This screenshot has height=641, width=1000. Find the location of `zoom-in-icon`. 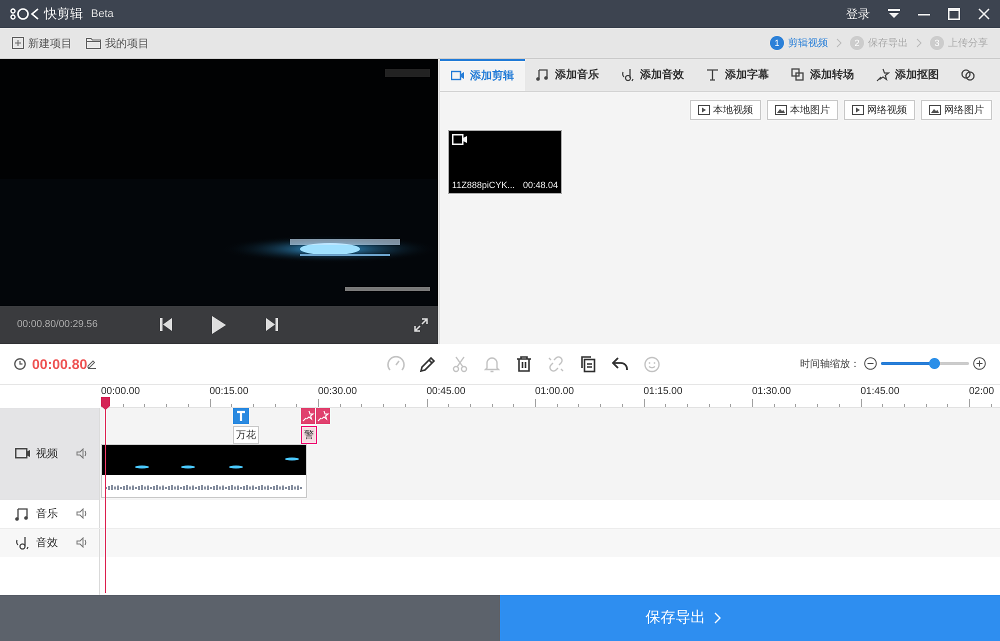

zoom-in-icon is located at coordinates (979, 363).